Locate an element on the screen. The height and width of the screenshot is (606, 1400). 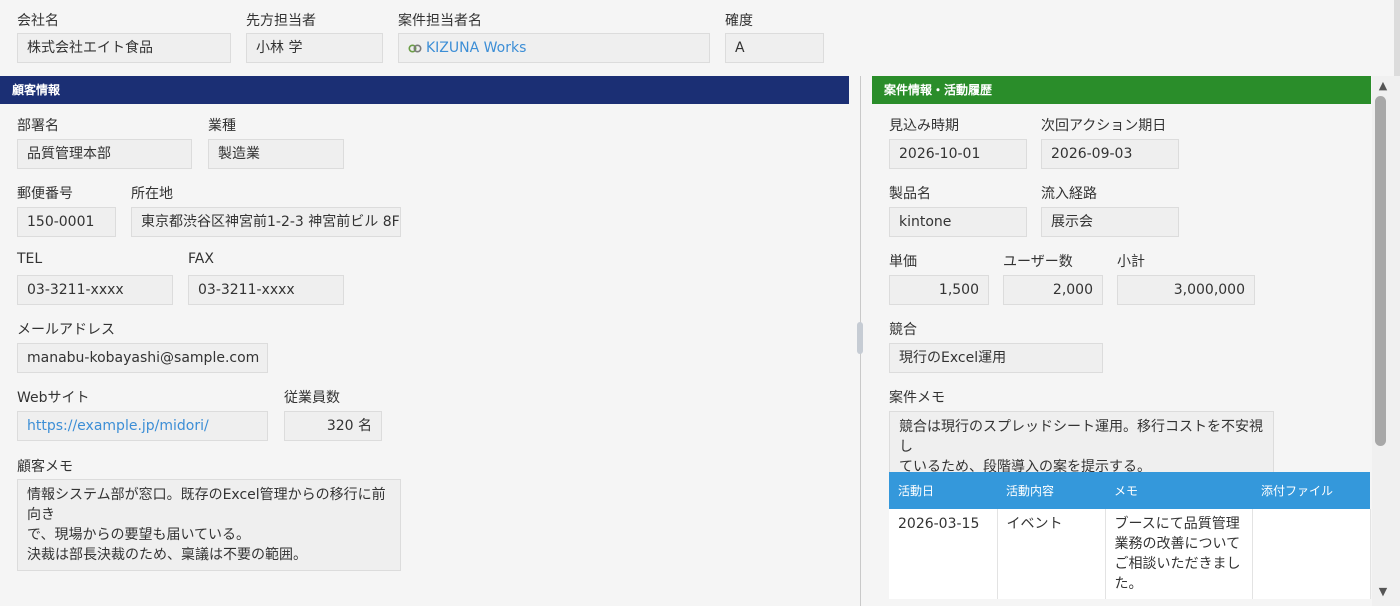
industry-label: 業種 is located at coordinates (222, 126).